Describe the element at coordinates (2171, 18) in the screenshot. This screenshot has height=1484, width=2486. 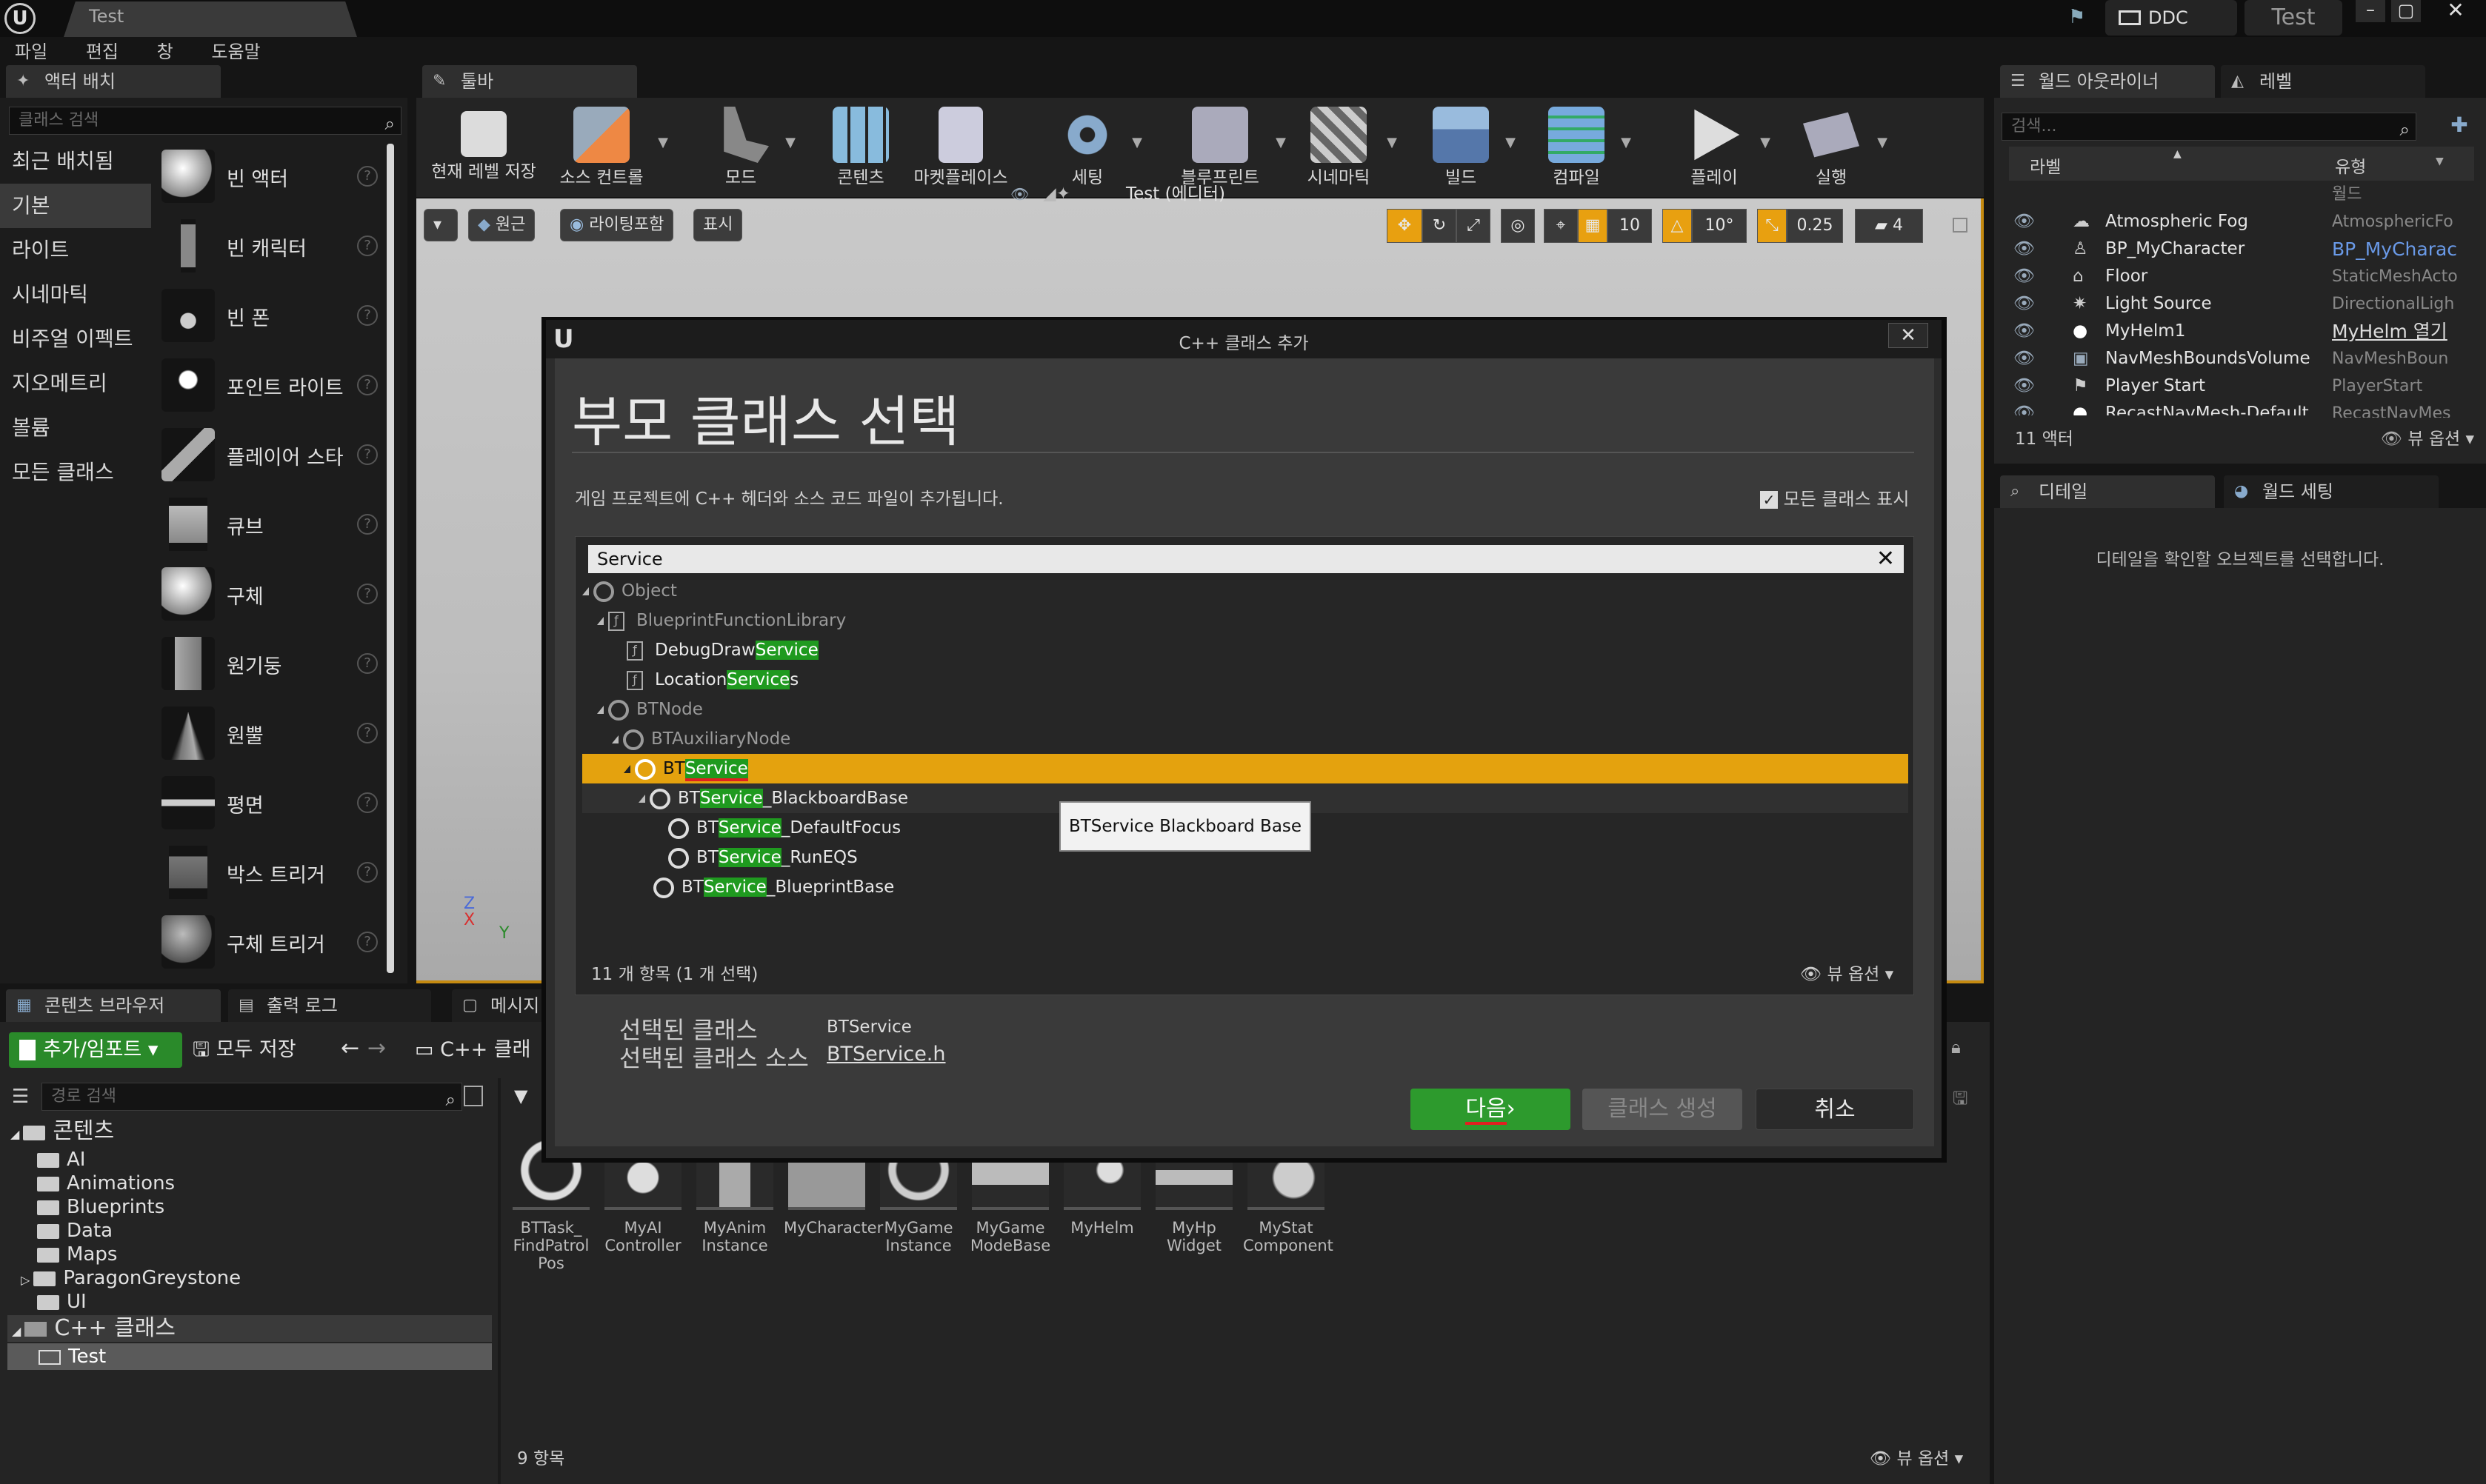
I see `ddc-button: DDC` at that location.